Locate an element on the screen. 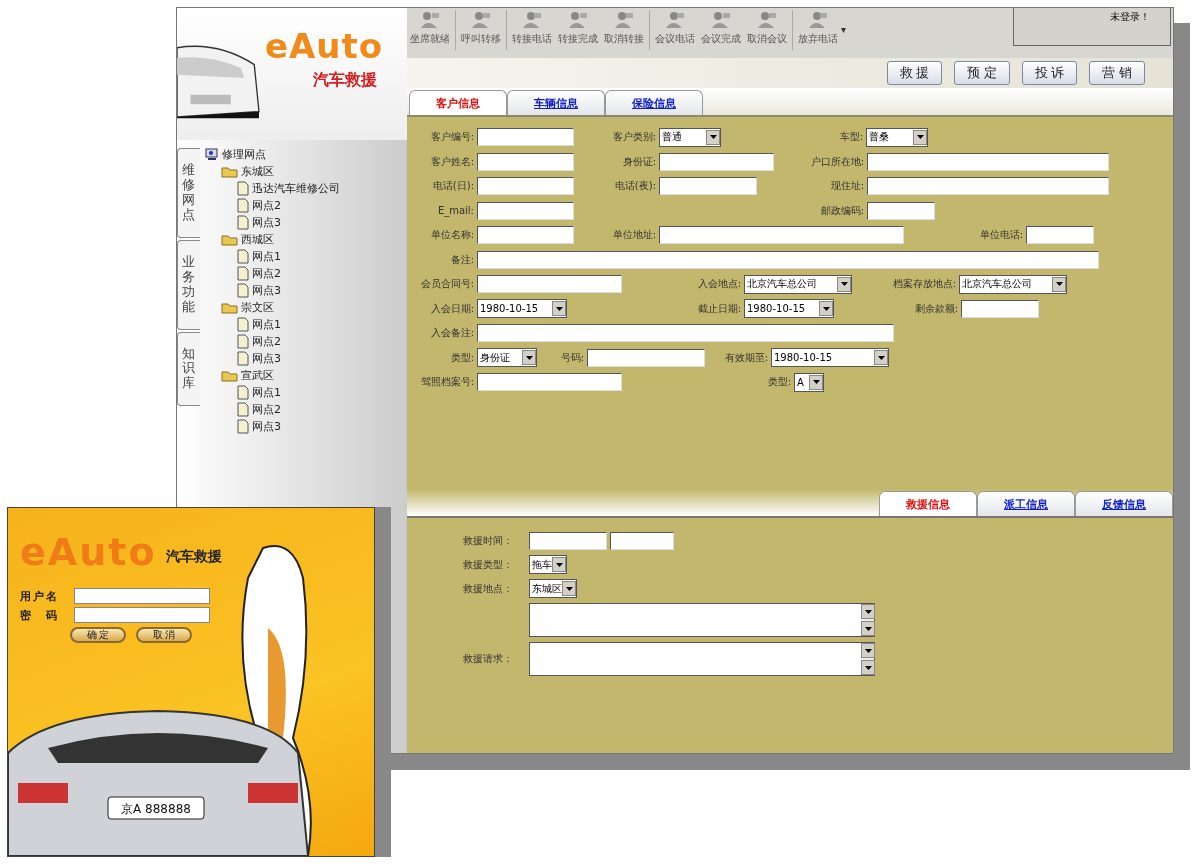 Image resolution: width=1193 pixels, height=867 pixels. tab: 反馈信息 is located at coordinates (1124, 503).